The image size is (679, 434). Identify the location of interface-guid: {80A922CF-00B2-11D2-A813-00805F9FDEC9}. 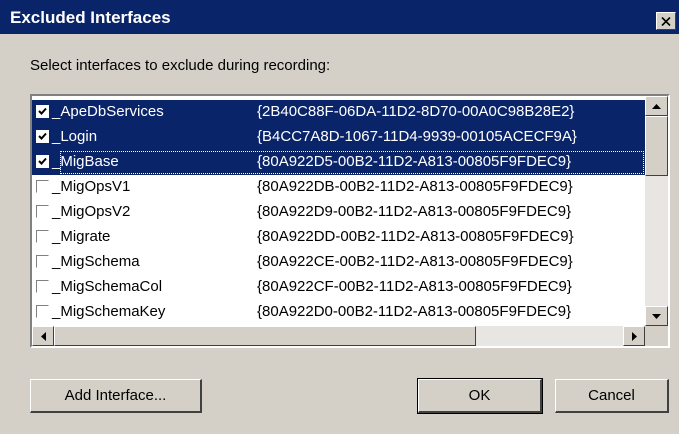
(414, 286).